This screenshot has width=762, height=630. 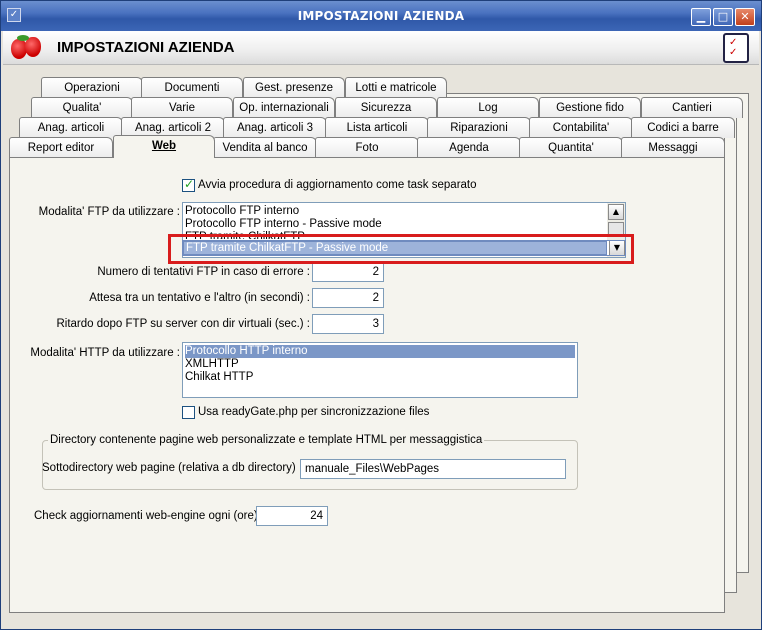 What do you see at coordinates (275, 127) in the screenshot?
I see `tab-anag-articoli-3: Anag. articoli 3` at bounding box center [275, 127].